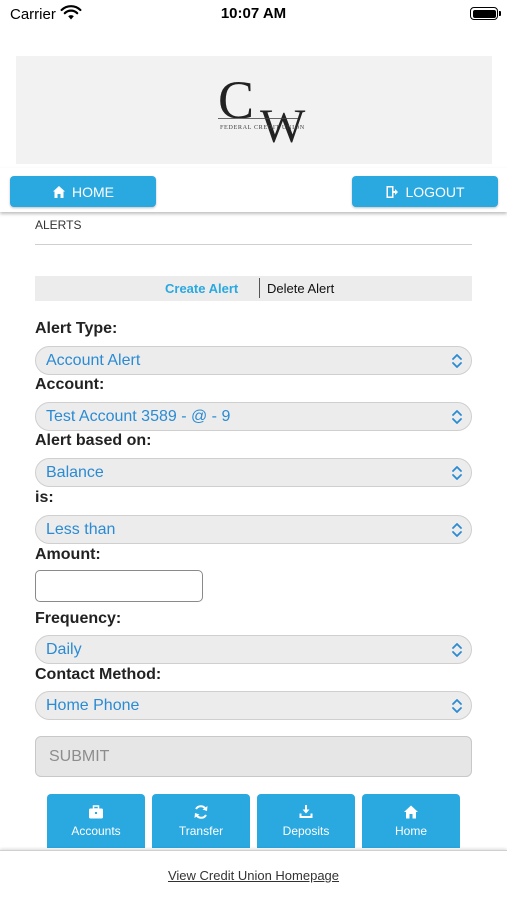 Image resolution: width=507 pixels, height=901 pixels. I want to click on home-button: HOME, so click(83, 191).